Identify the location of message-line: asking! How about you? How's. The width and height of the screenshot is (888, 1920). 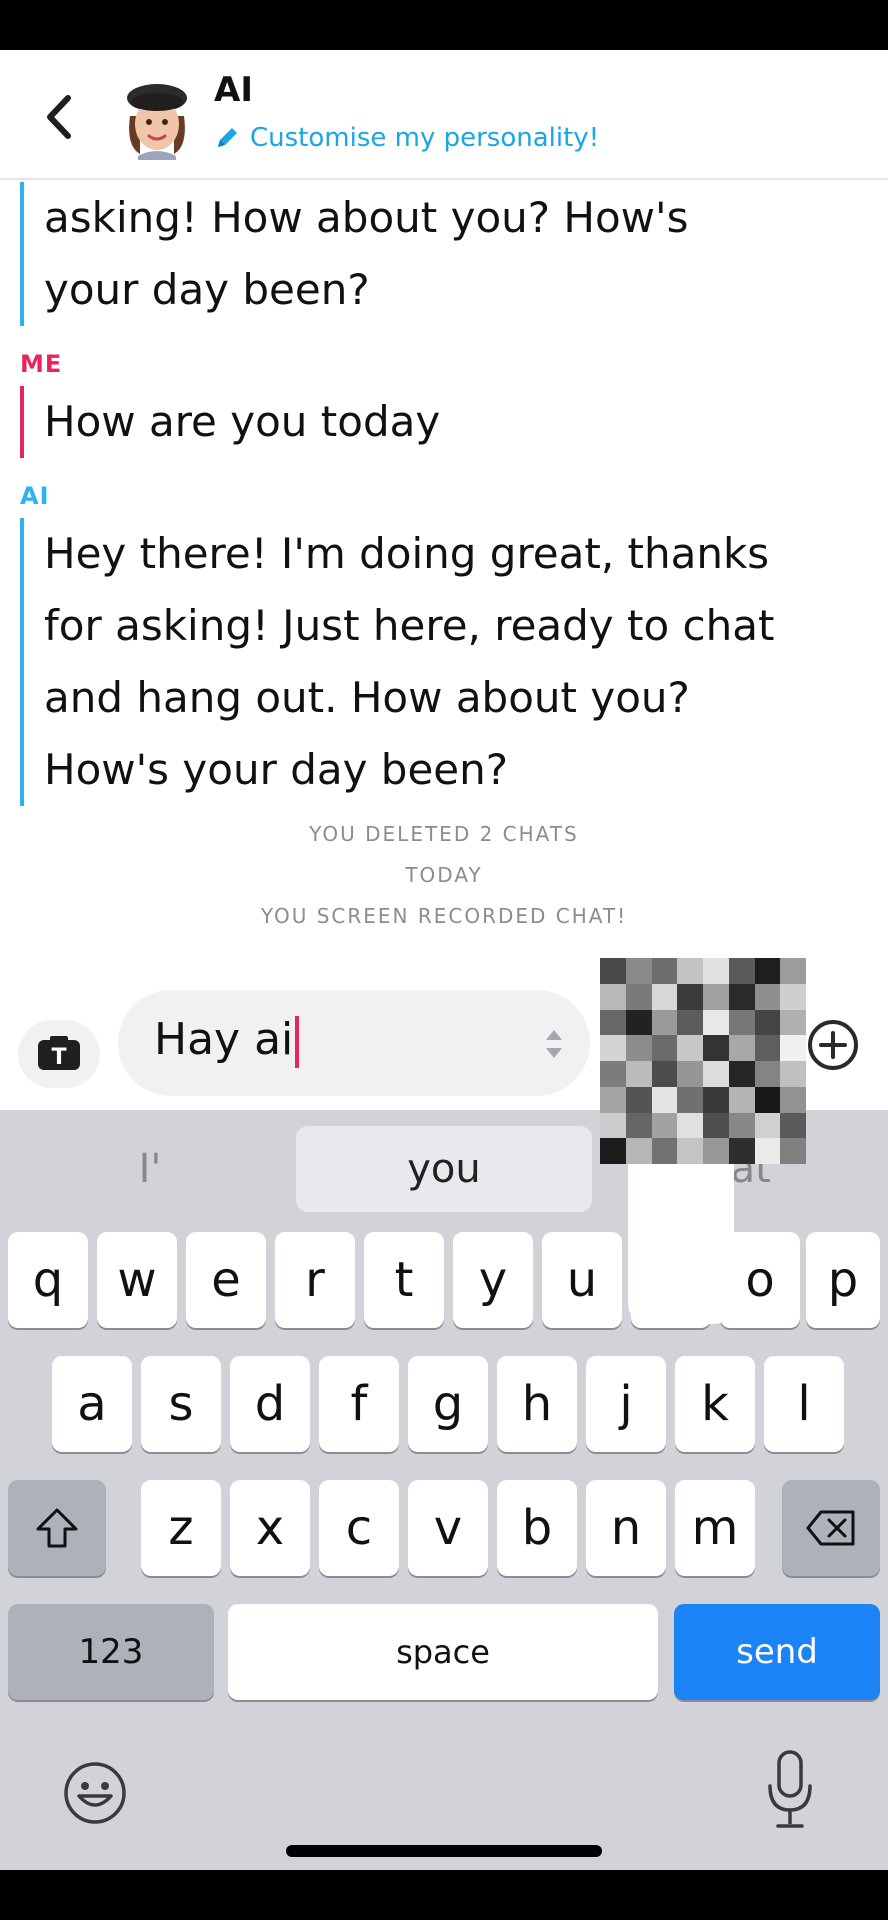
(366, 217).